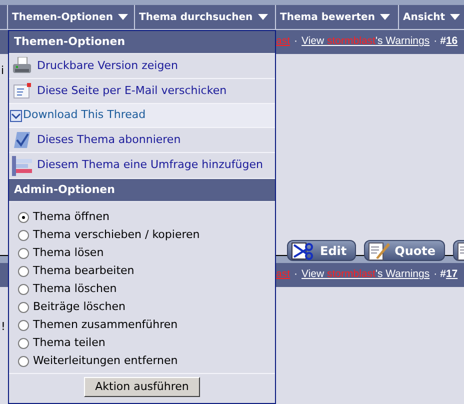  Describe the element at coordinates (378, 250) in the screenshot. I see `document-pen-icon` at that location.